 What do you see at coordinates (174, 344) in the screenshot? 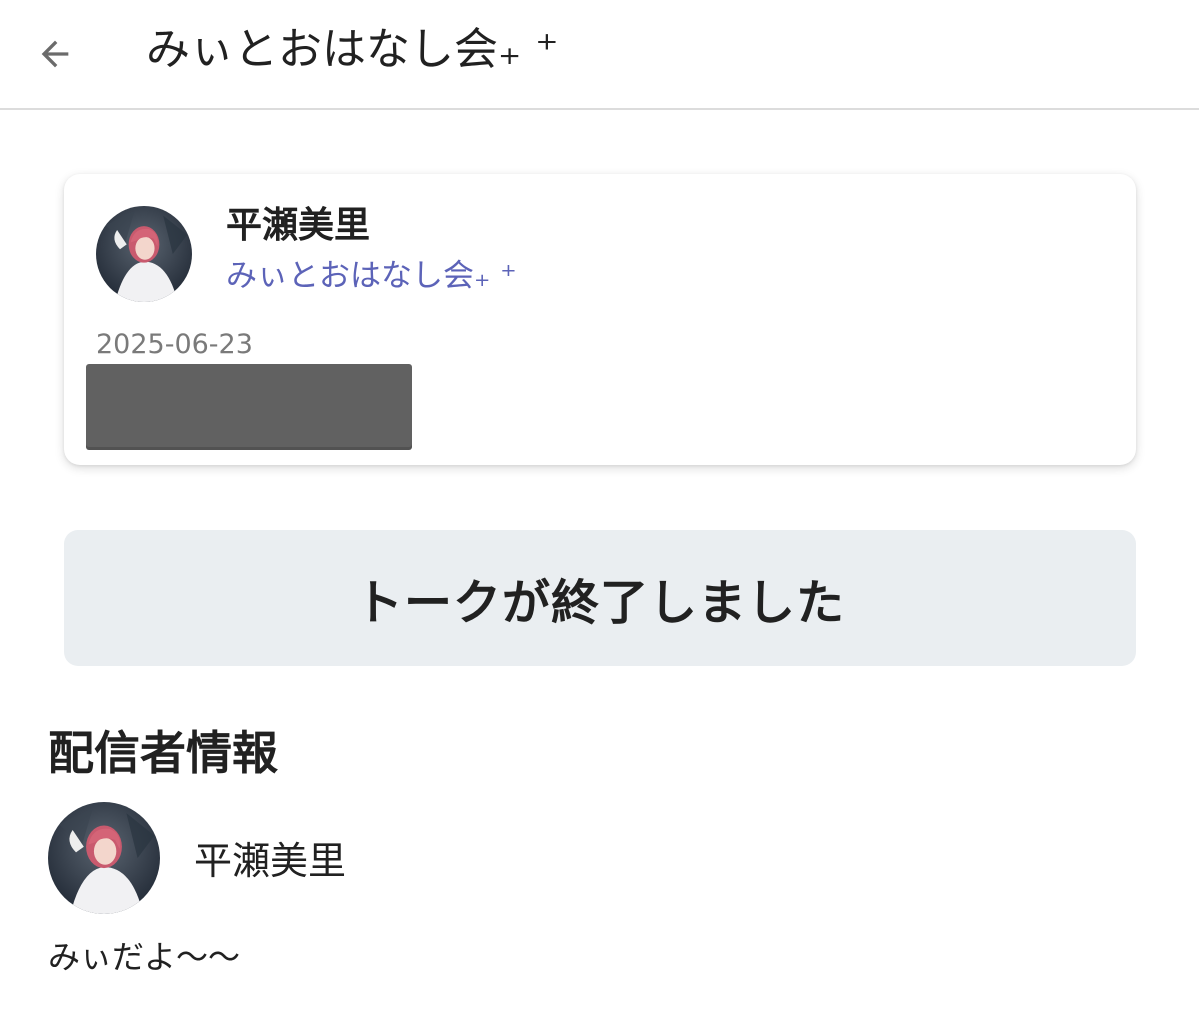
I see `event-date: 2025-06-23` at bounding box center [174, 344].